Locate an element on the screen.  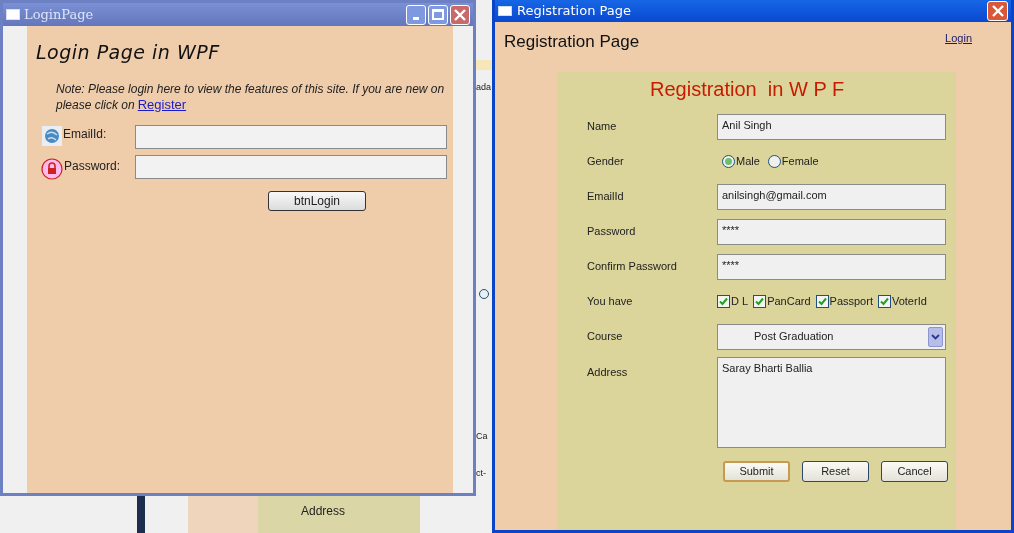
field-label: EmailId is located at coordinates (606, 197).